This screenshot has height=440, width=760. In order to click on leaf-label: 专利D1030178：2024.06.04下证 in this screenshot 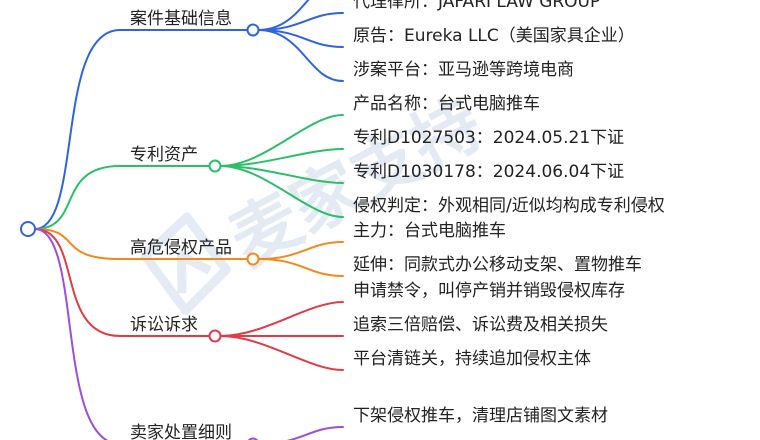, I will do `click(488, 172)`.